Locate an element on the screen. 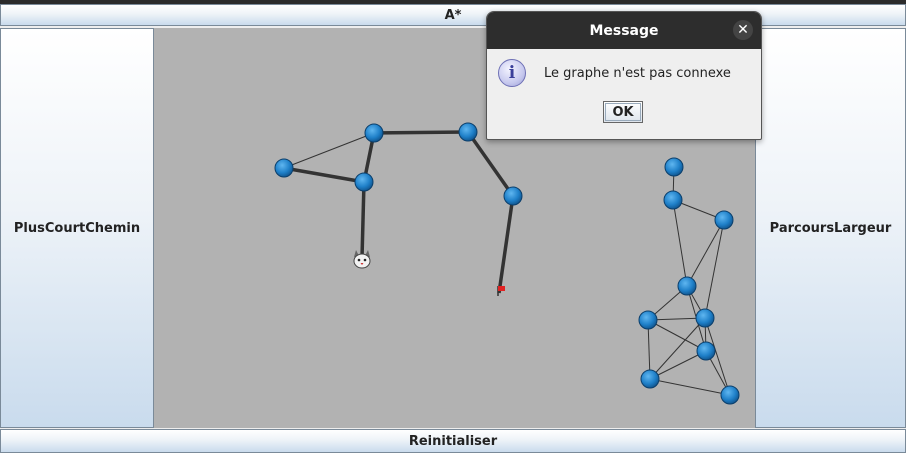  astar-button-label: A* is located at coordinates (453, 15).